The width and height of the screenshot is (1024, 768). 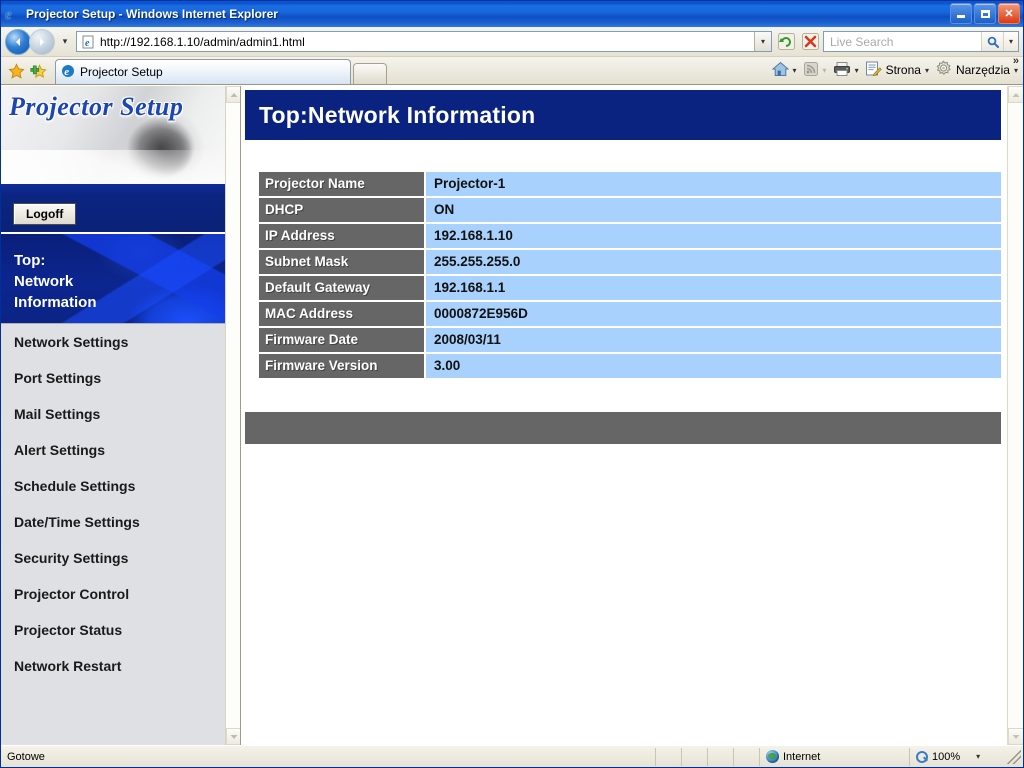 I want to click on sidebar-item-mail-settings: Mail Settings, so click(x=113, y=414).